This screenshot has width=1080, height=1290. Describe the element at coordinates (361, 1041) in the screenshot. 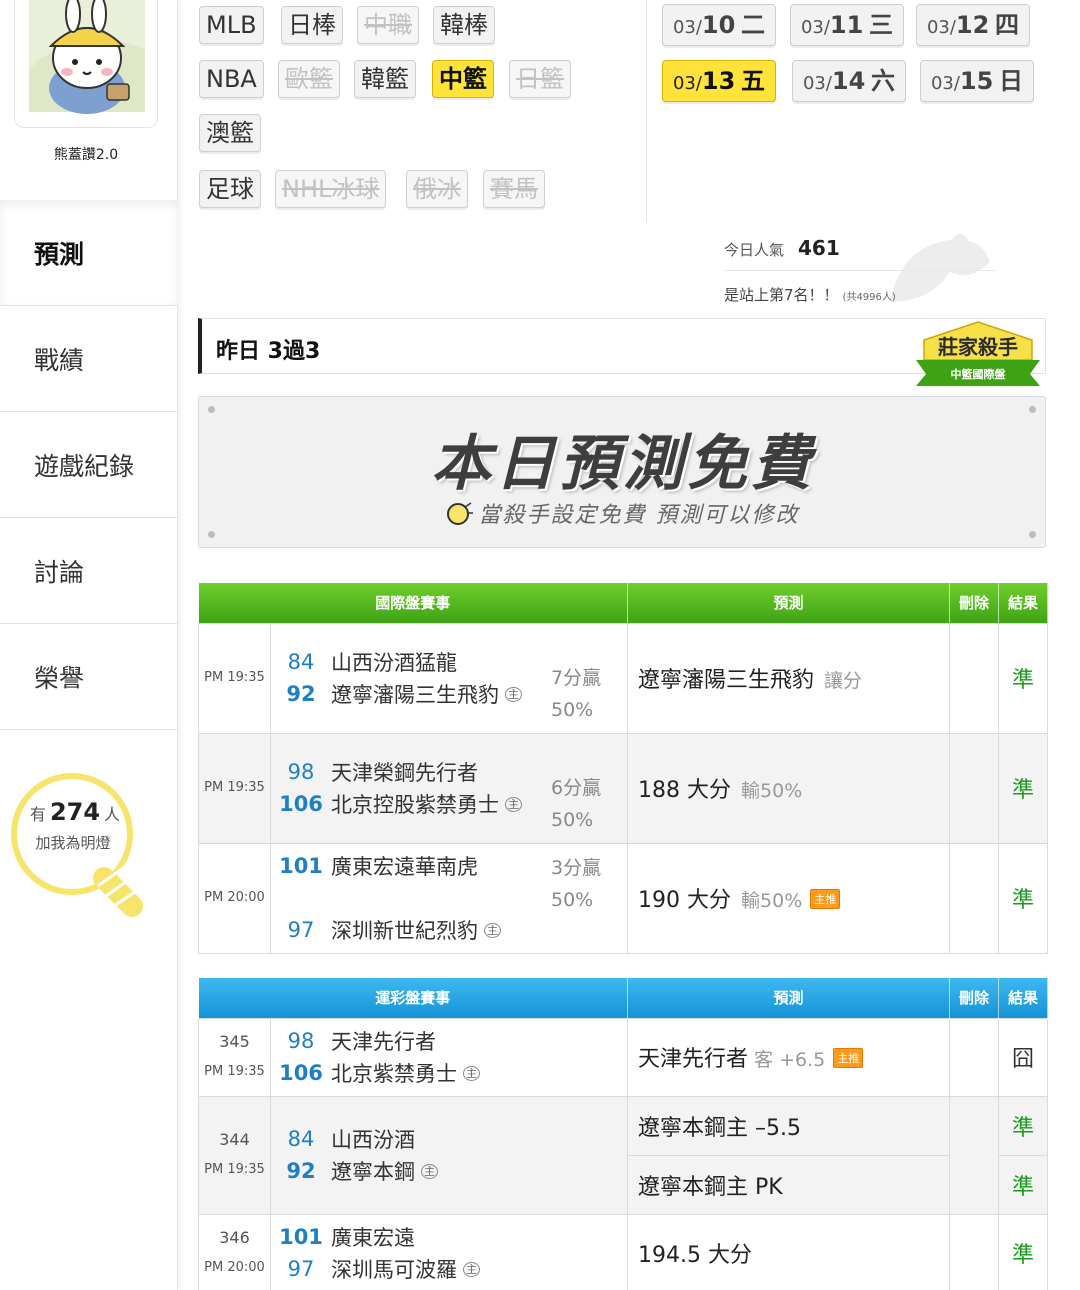

I see `away-team: 98 天津先行者` at that location.